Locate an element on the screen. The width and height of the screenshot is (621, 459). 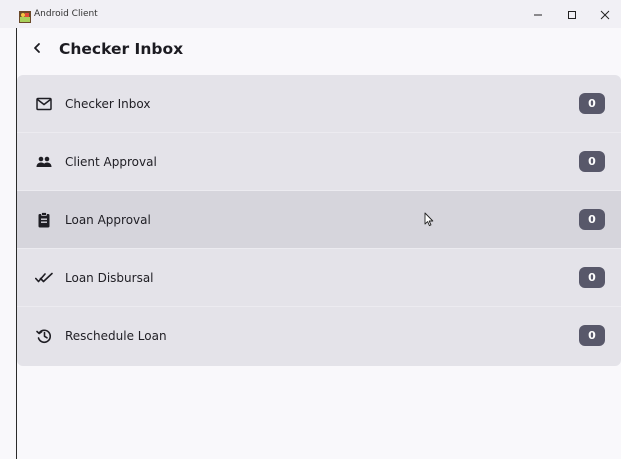
list-item-reschedule-loan: Reschedule Loan 0 is located at coordinates (319, 336).